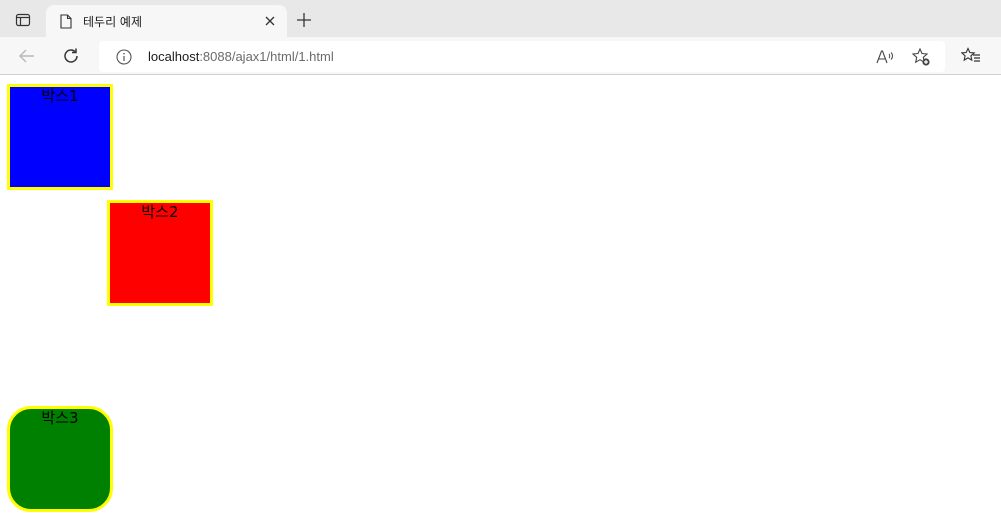  I want to click on address-bar: localhost:8088/ajax1/html/1.html, so click(522, 56).